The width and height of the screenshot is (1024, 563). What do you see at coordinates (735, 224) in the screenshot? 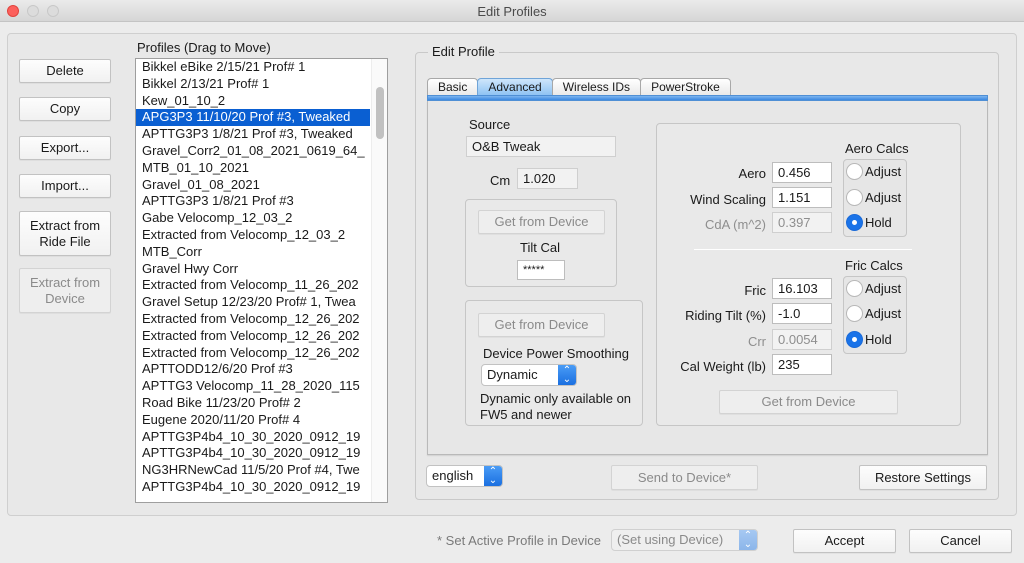
I see `cda-label: CdA (m^2)` at bounding box center [735, 224].